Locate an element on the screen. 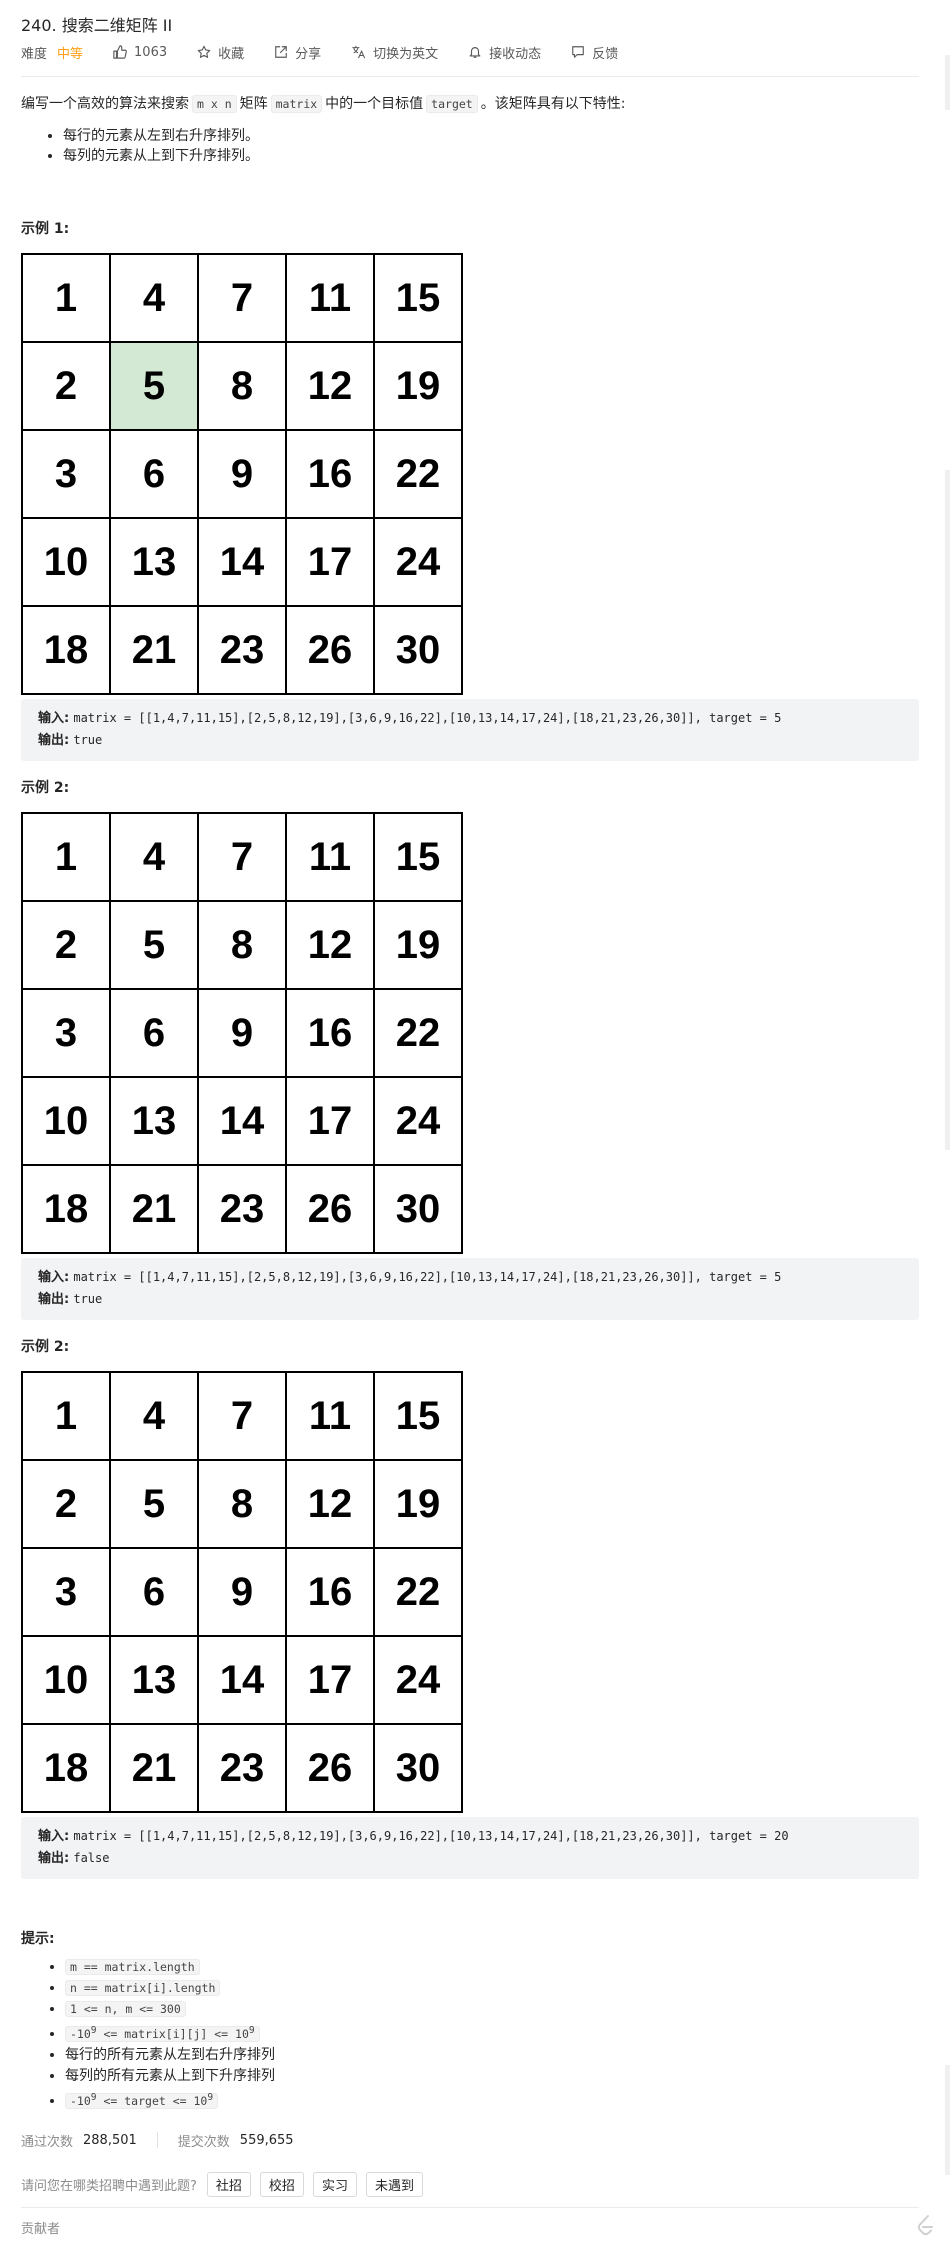 The width and height of the screenshot is (950, 2241). matrix-cell: 2 is located at coordinates (66, 1504).